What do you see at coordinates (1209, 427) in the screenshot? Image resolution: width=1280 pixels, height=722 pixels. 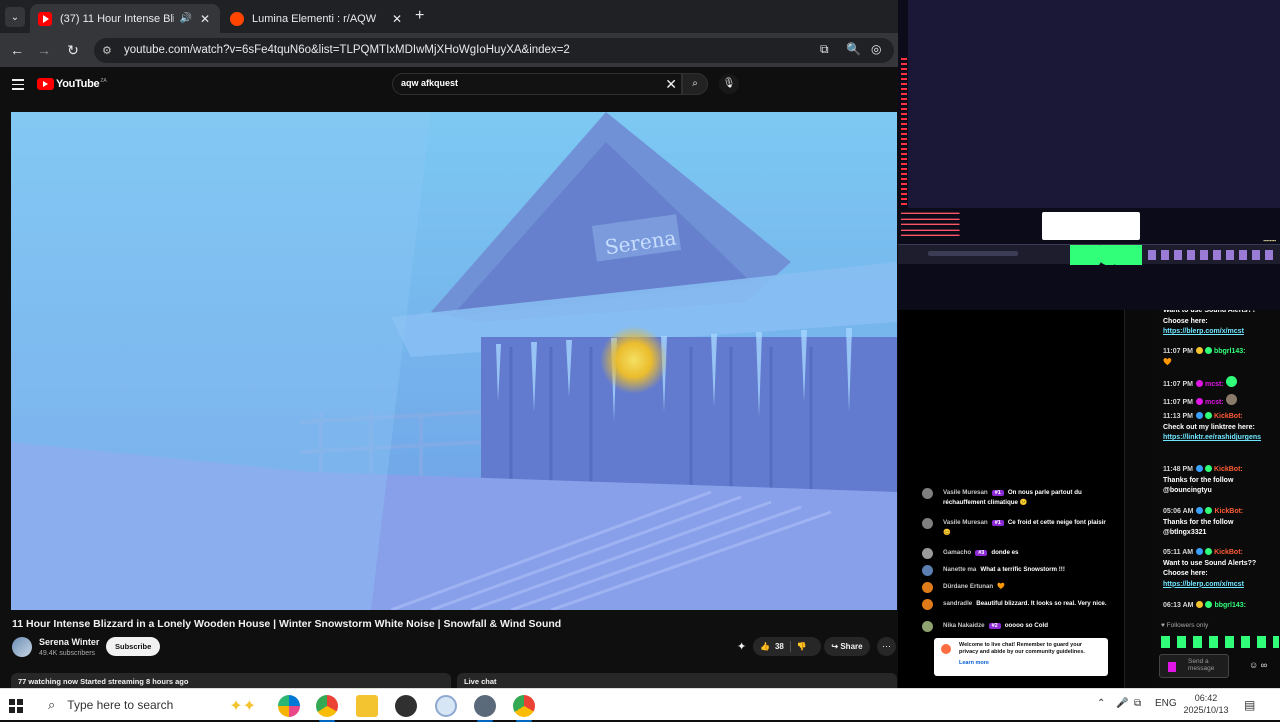 I see `chat-text: Check out my linktree here:` at bounding box center [1209, 427].